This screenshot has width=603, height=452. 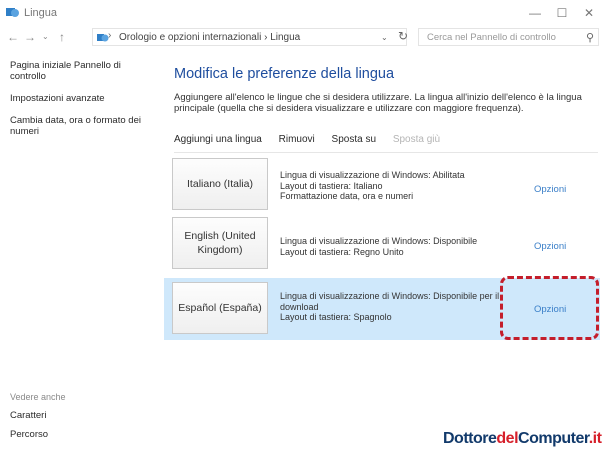 I want to click on language-info-line: Layout di tastiera: Regno Unito, so click(x=342, y=251).